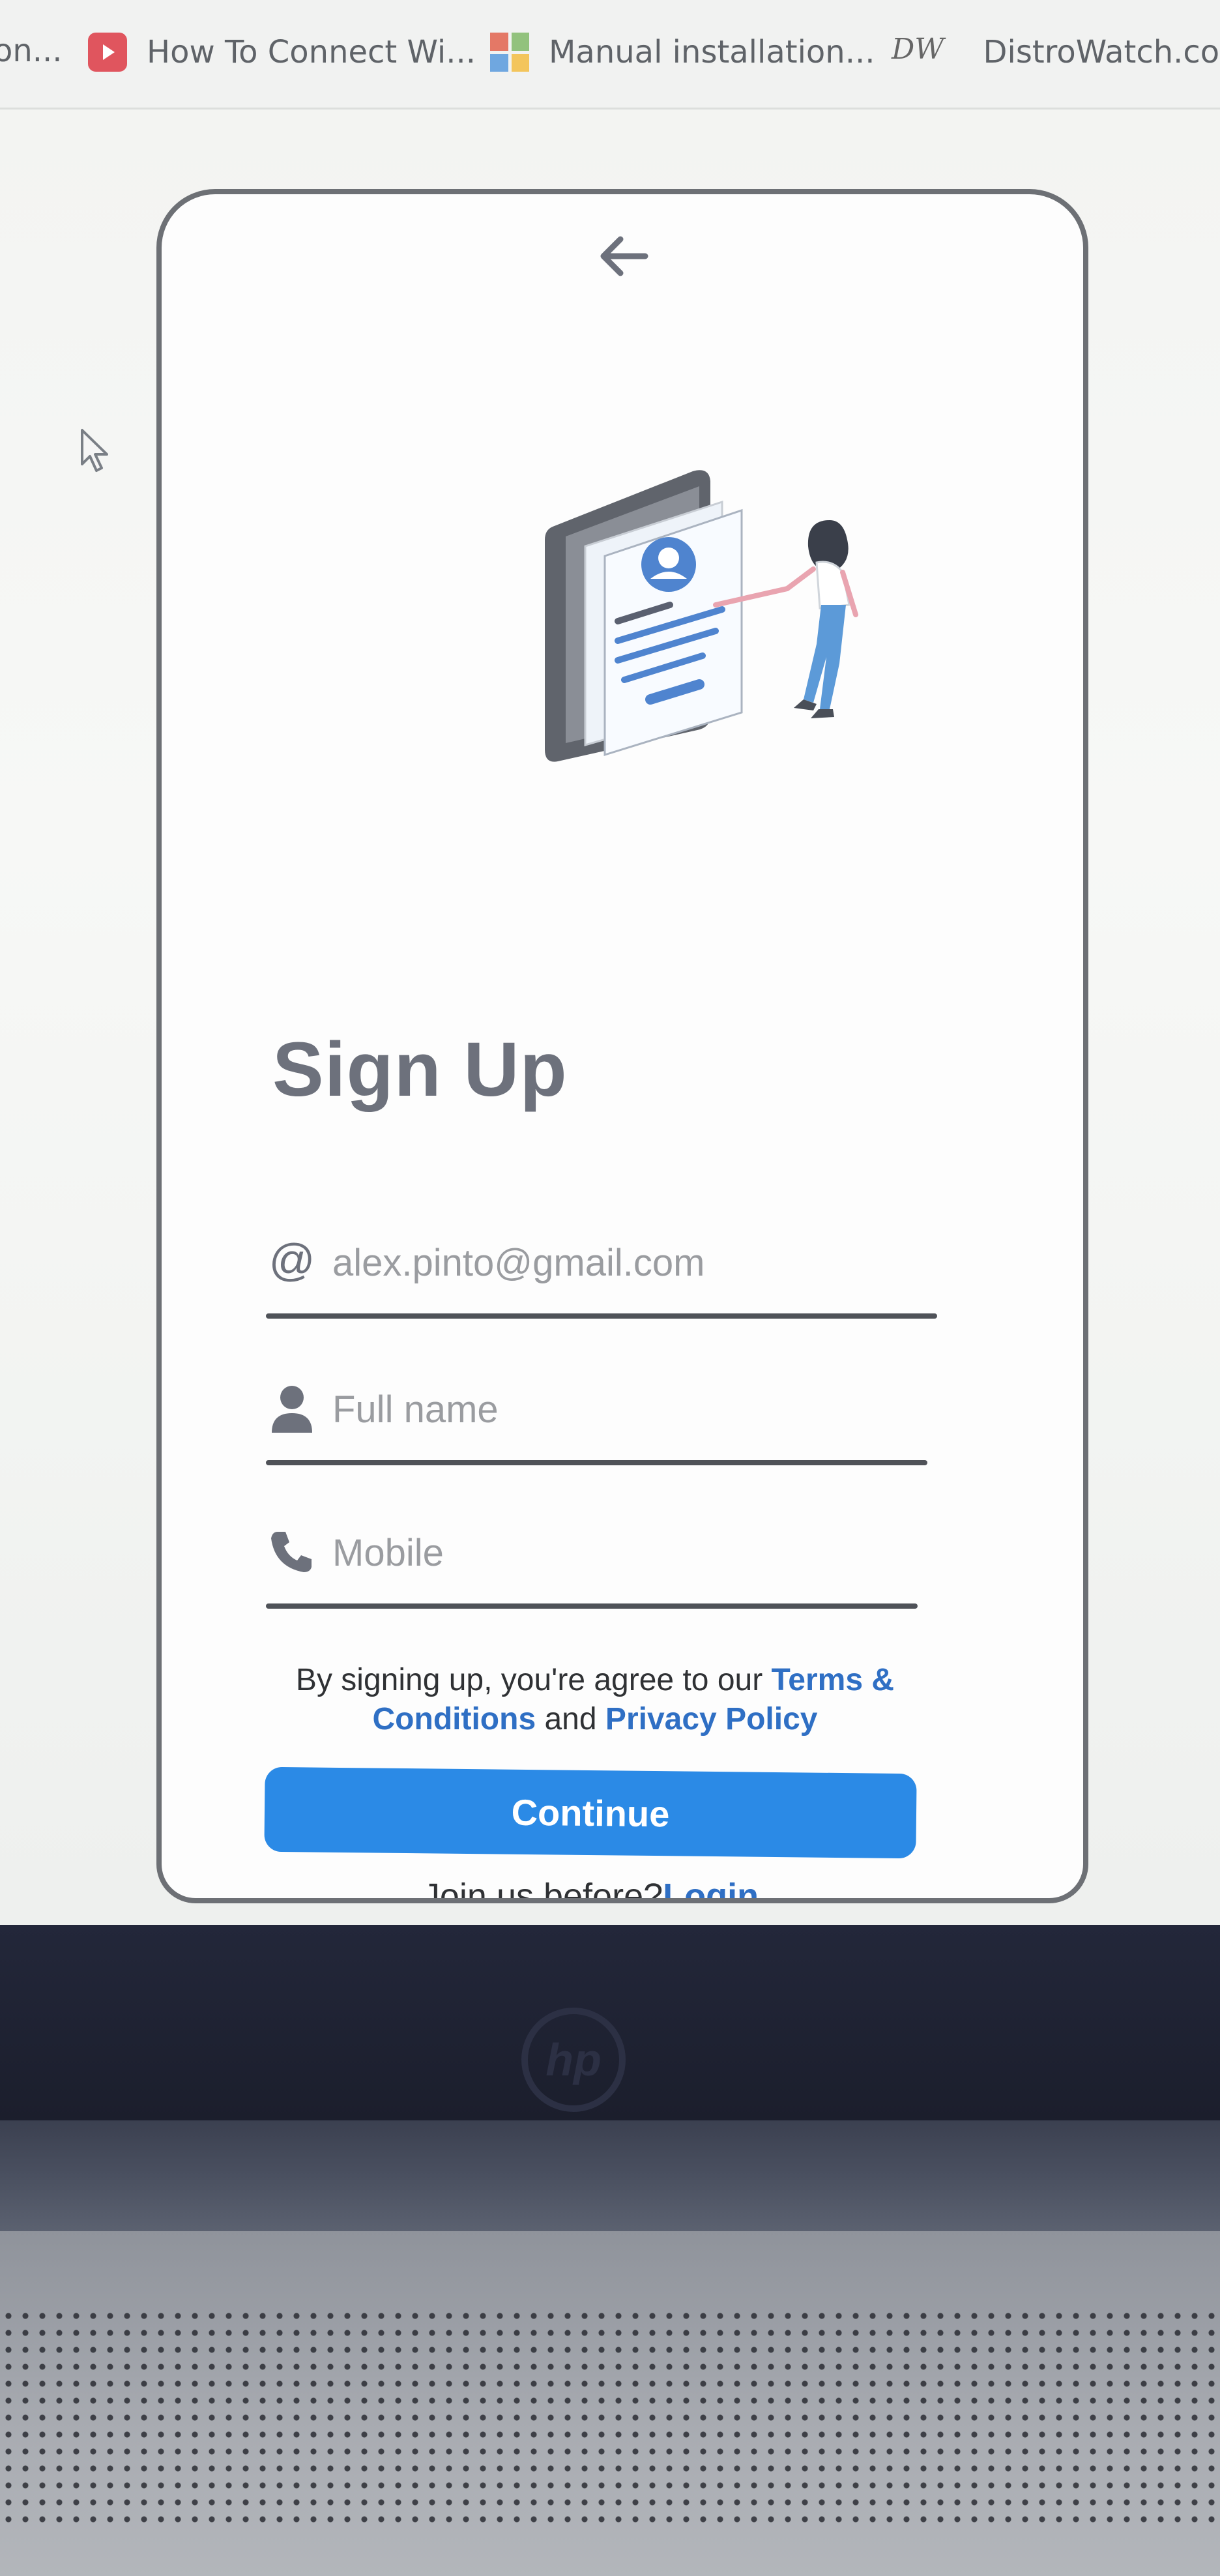  I want to click on login-link: Login, so click(711, 1887).